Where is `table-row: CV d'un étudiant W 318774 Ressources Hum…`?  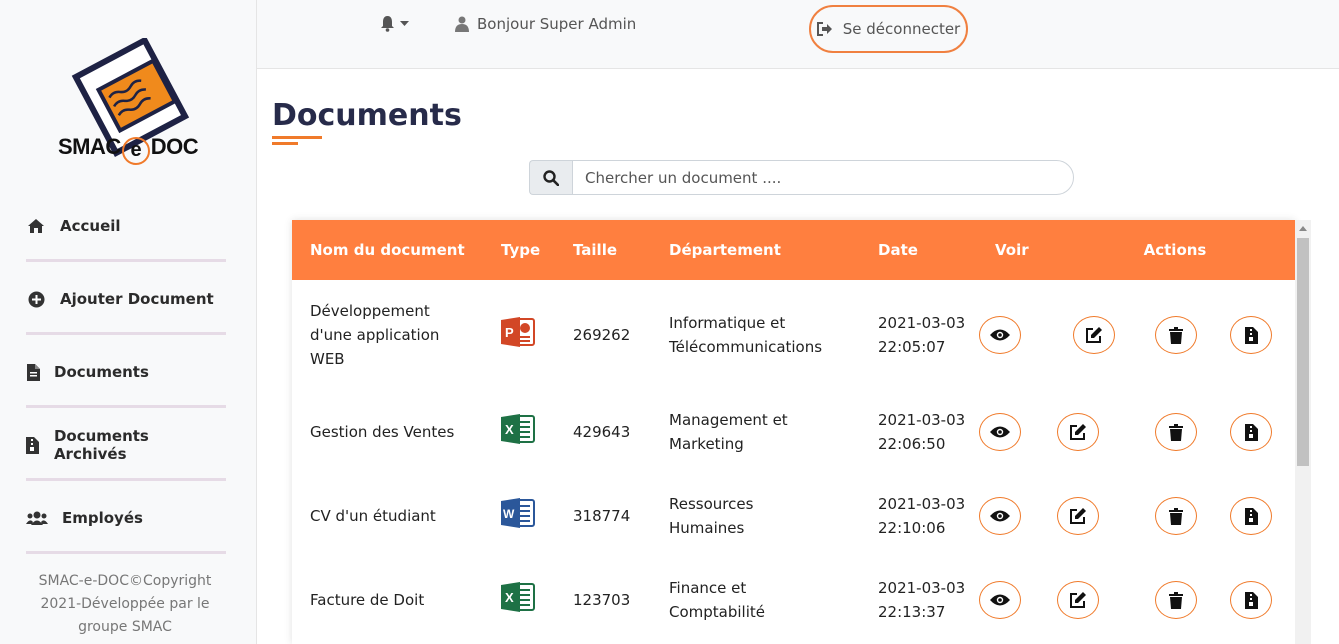 table-row: CV d'un étudiant W 318774 Ressources Hum… is located at coordinates (793, 516).